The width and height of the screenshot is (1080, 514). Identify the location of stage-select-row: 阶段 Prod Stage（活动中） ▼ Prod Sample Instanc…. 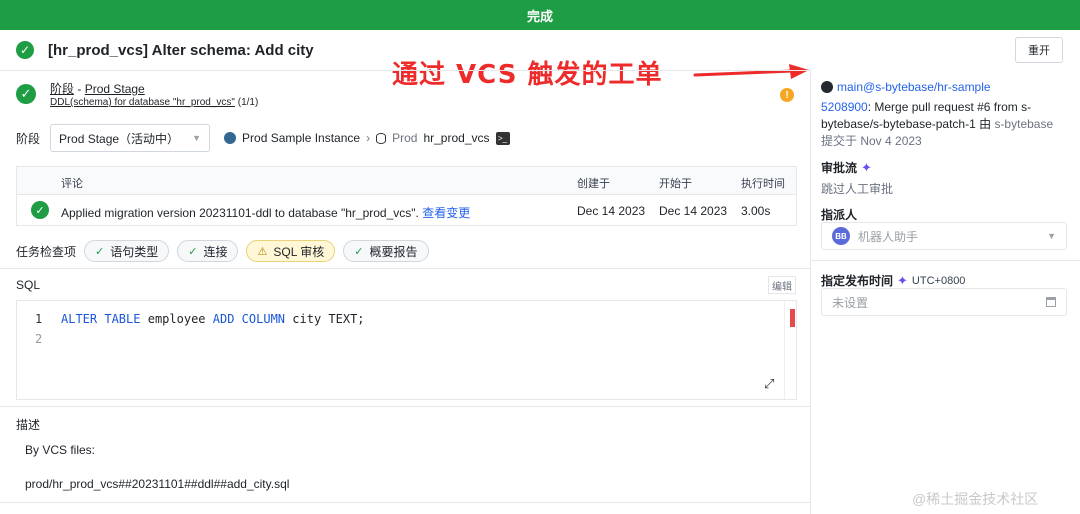
(411, 138).